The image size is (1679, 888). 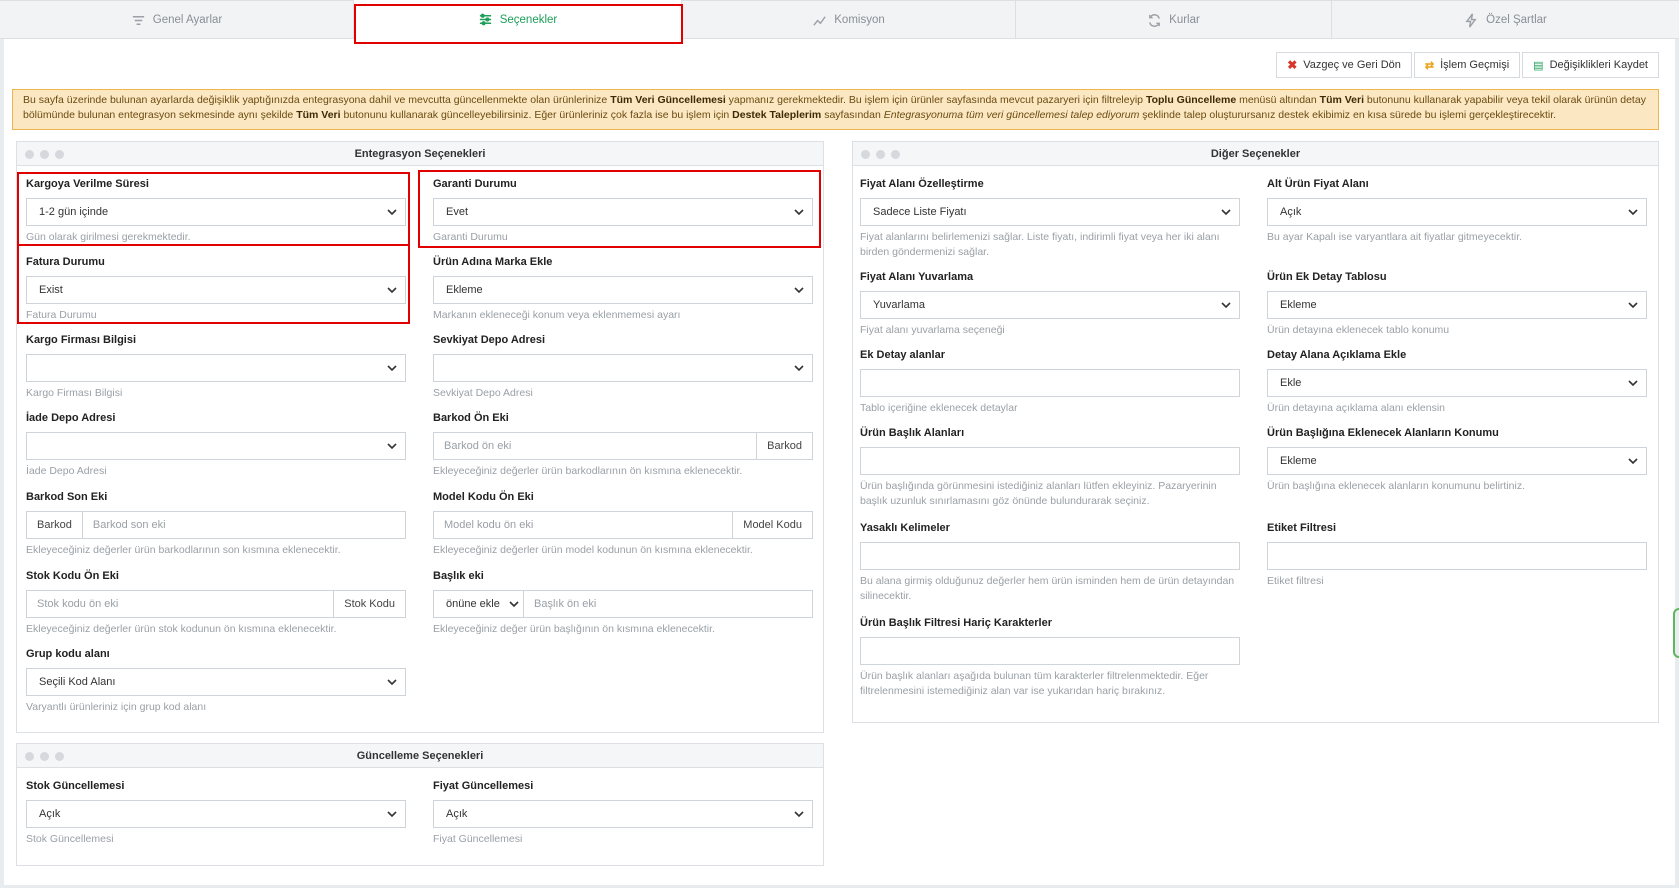 What do you see at coordinates (1174, 19) in the screenshot?
I see `tab-kurlar: Kurlar` at bounding box center [1174, 19].